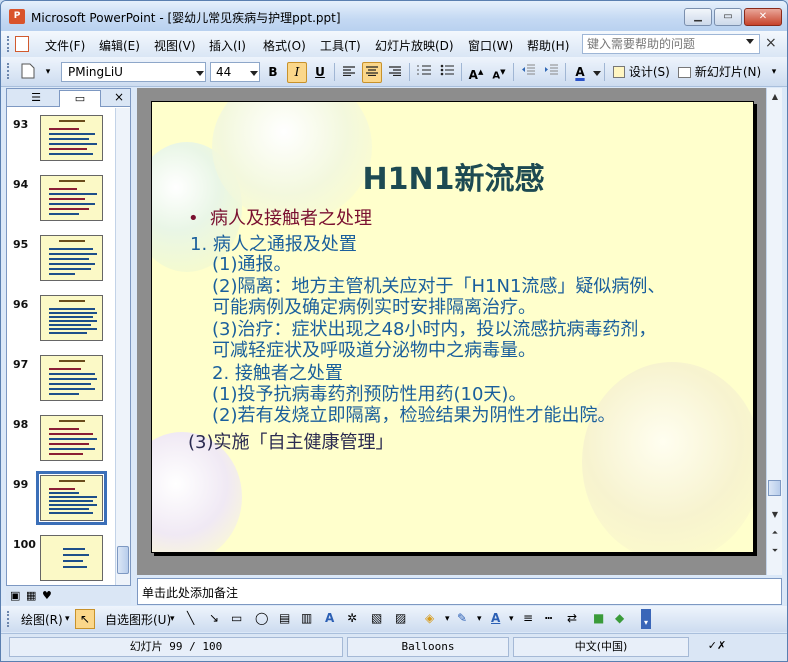  Describe the element at coordinates (774, 488) in the screenshot. I see `slide-scrollbar-thumb` at that location.